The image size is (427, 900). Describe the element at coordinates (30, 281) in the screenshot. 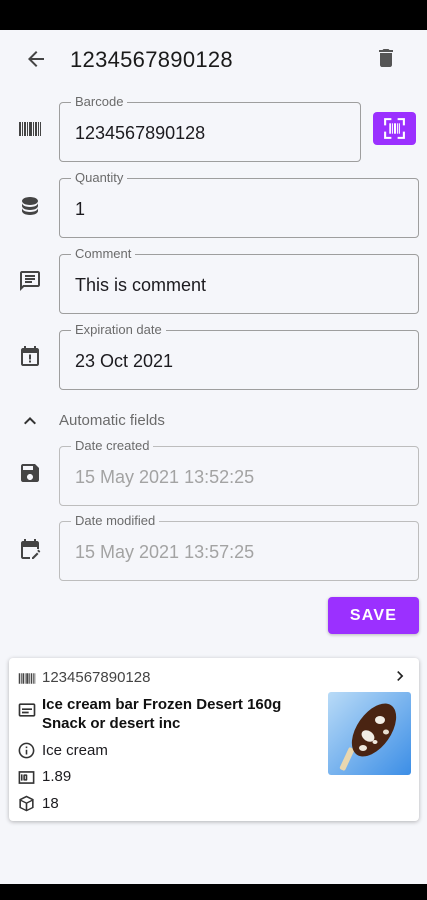

I see `comment-icon` at that location.